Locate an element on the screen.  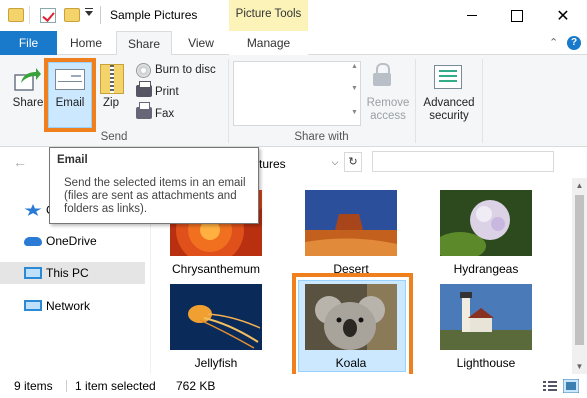
search-input is located at coordinates (463, 161).